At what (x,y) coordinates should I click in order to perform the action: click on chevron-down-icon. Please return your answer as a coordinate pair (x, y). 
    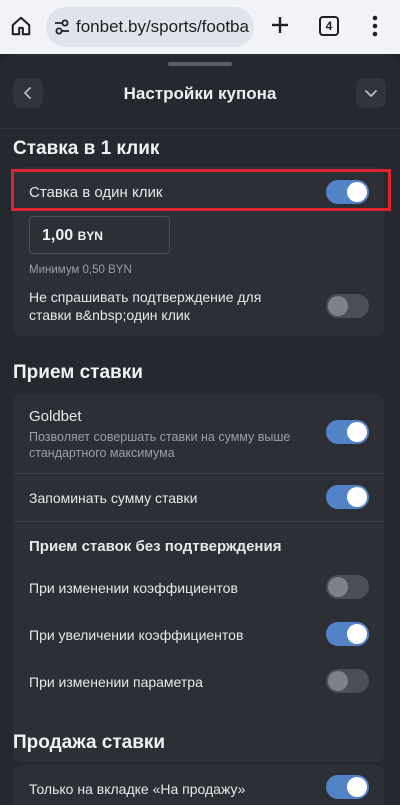
    Looking at the image, I should click on (371, 93).